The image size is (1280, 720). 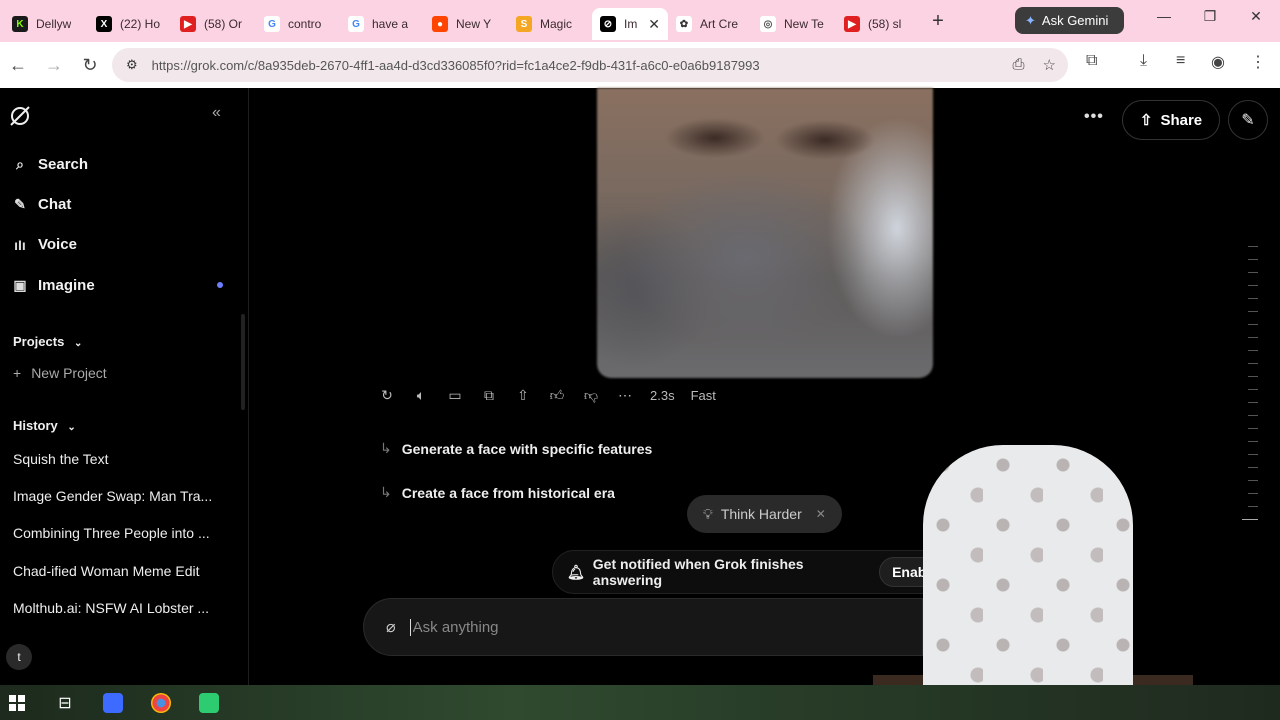 I want to click on tab-title: (58) Or, so click(x=223, y=24).